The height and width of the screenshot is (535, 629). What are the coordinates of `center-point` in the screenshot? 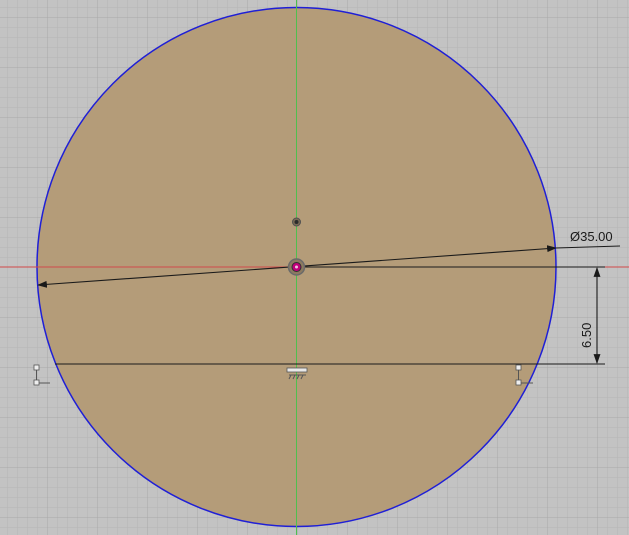 It's located at (296, 267).